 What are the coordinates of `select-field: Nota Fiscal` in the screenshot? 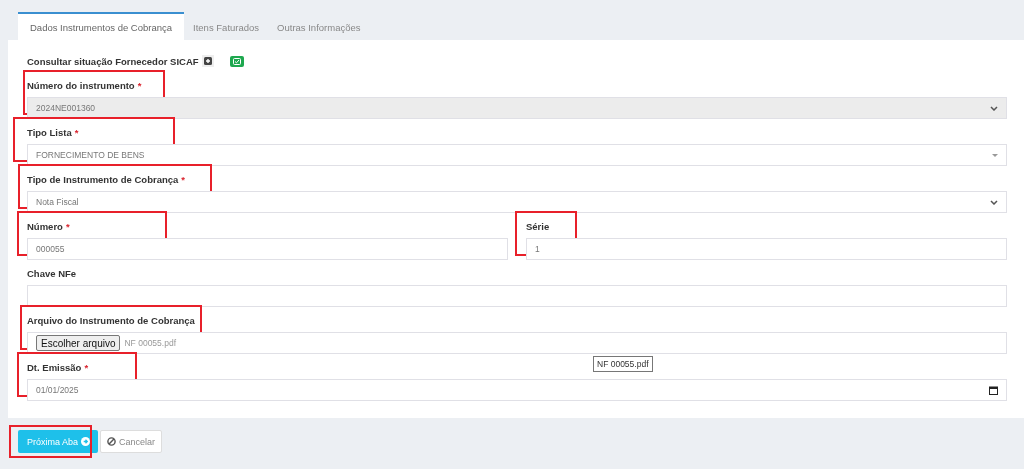 It's located at (517, 202).